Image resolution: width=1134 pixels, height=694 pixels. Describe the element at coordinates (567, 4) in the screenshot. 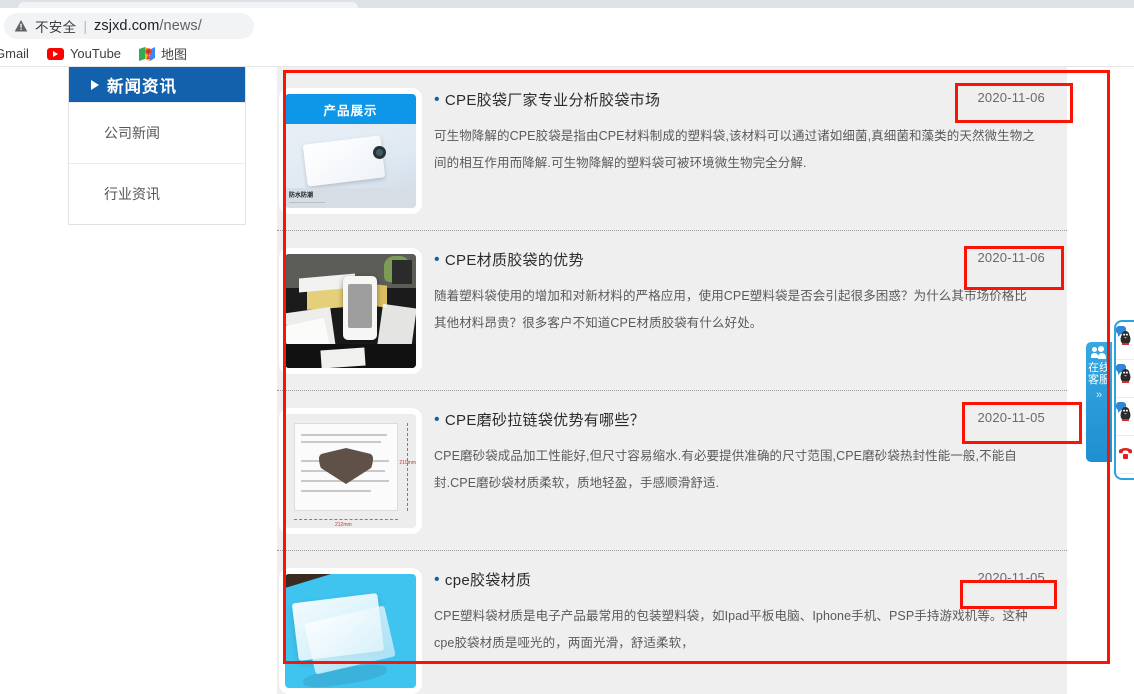

I see `tab-strip` at that location.